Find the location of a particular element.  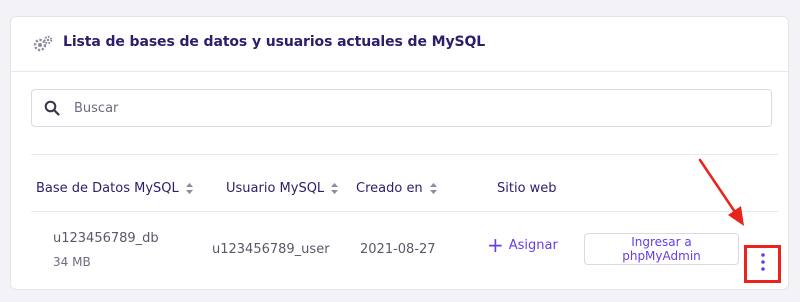

column-header-label: Usuario MySQL is located at coordinates (275, 188).